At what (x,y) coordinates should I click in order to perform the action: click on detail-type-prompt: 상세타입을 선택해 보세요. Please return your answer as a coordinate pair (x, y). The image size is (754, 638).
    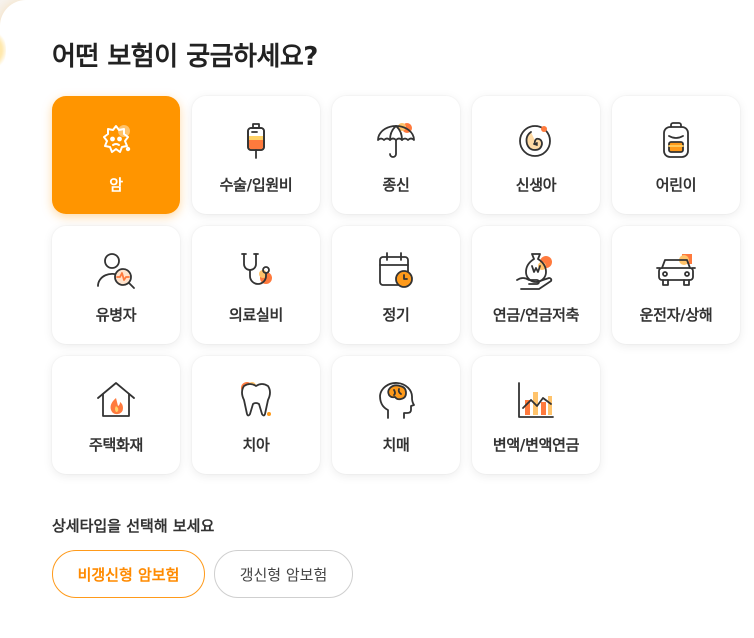
    Looking at the image, I should click on (133, 526).